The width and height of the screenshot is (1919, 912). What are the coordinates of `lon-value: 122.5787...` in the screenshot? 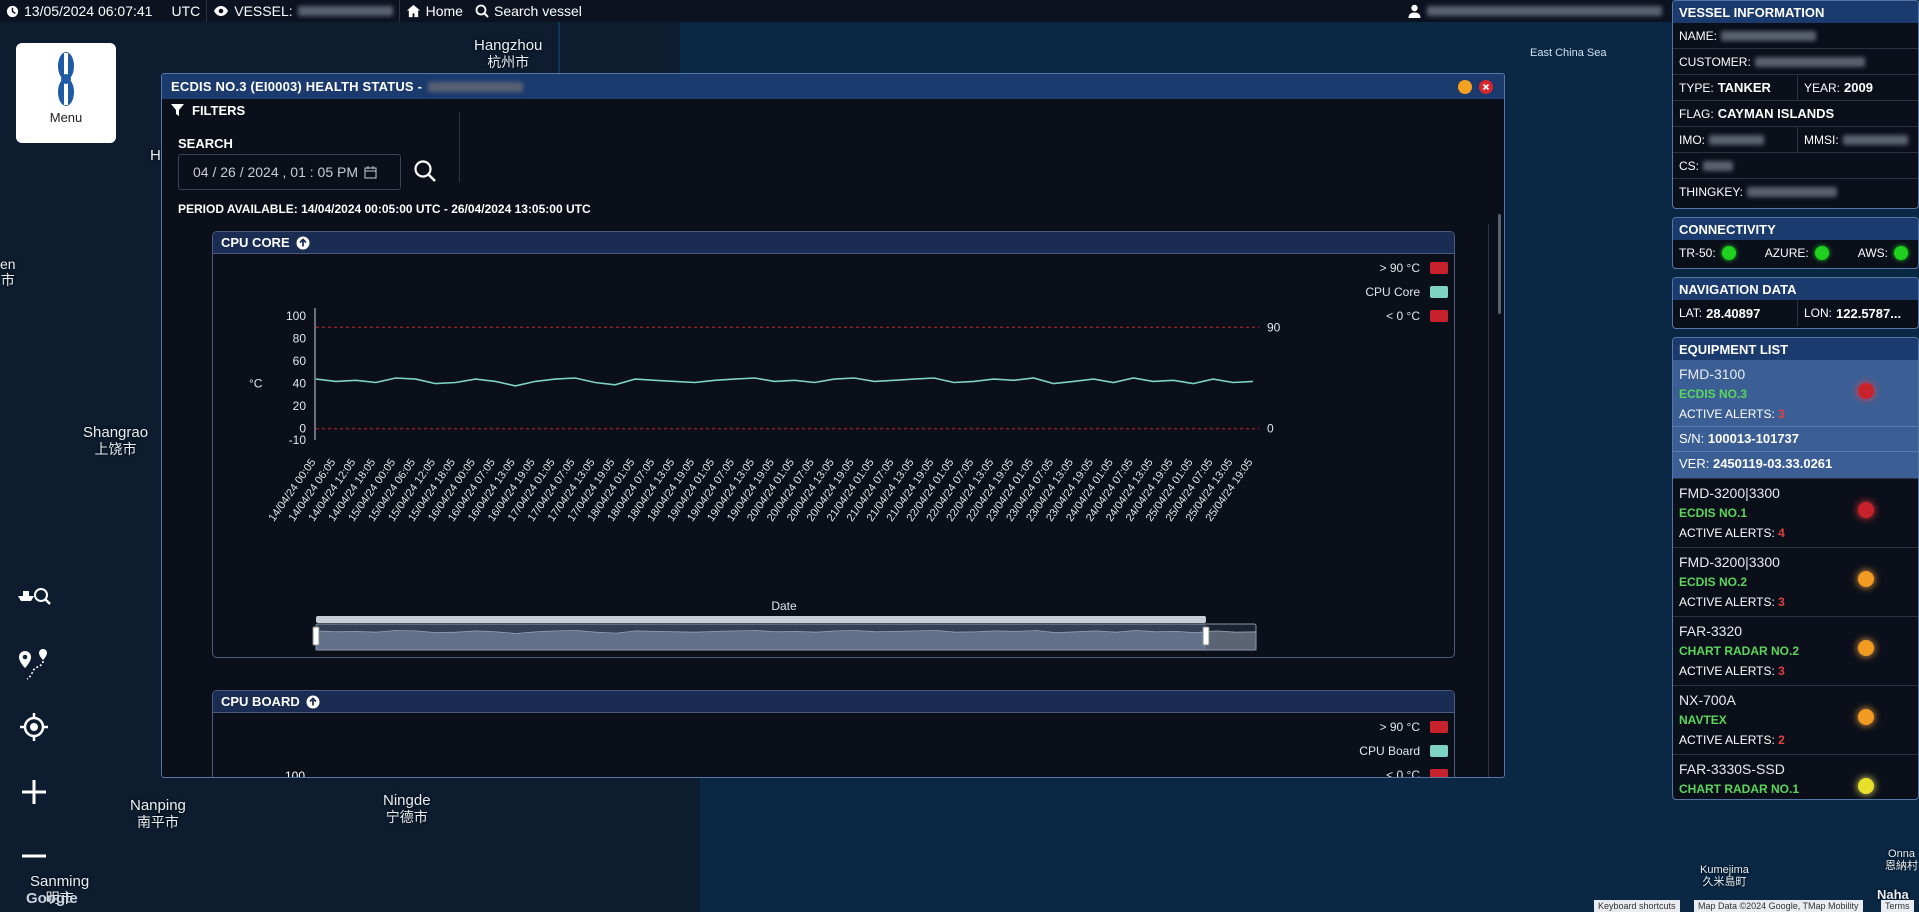 It's located at (1869, 313).